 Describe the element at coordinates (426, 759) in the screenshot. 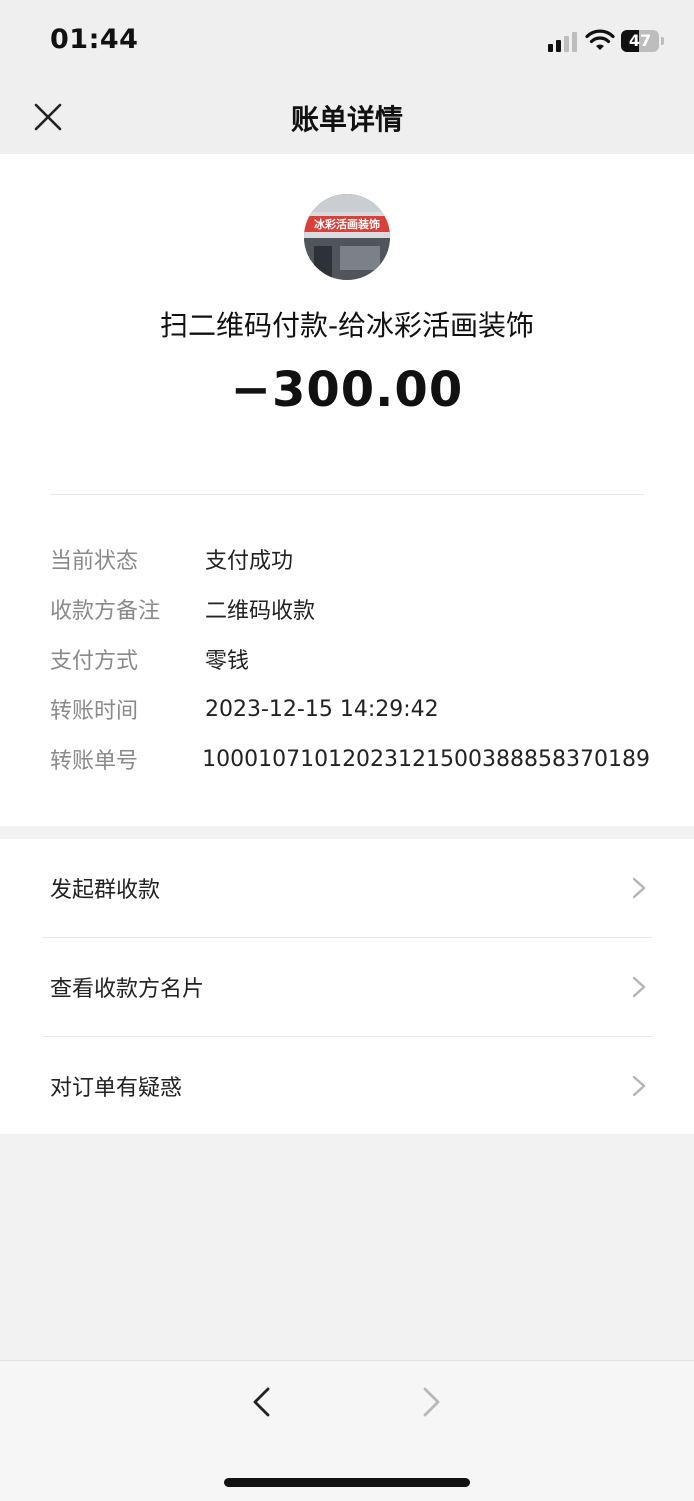

I see `detail-value: 10001071012023121500388858370189` at that location.